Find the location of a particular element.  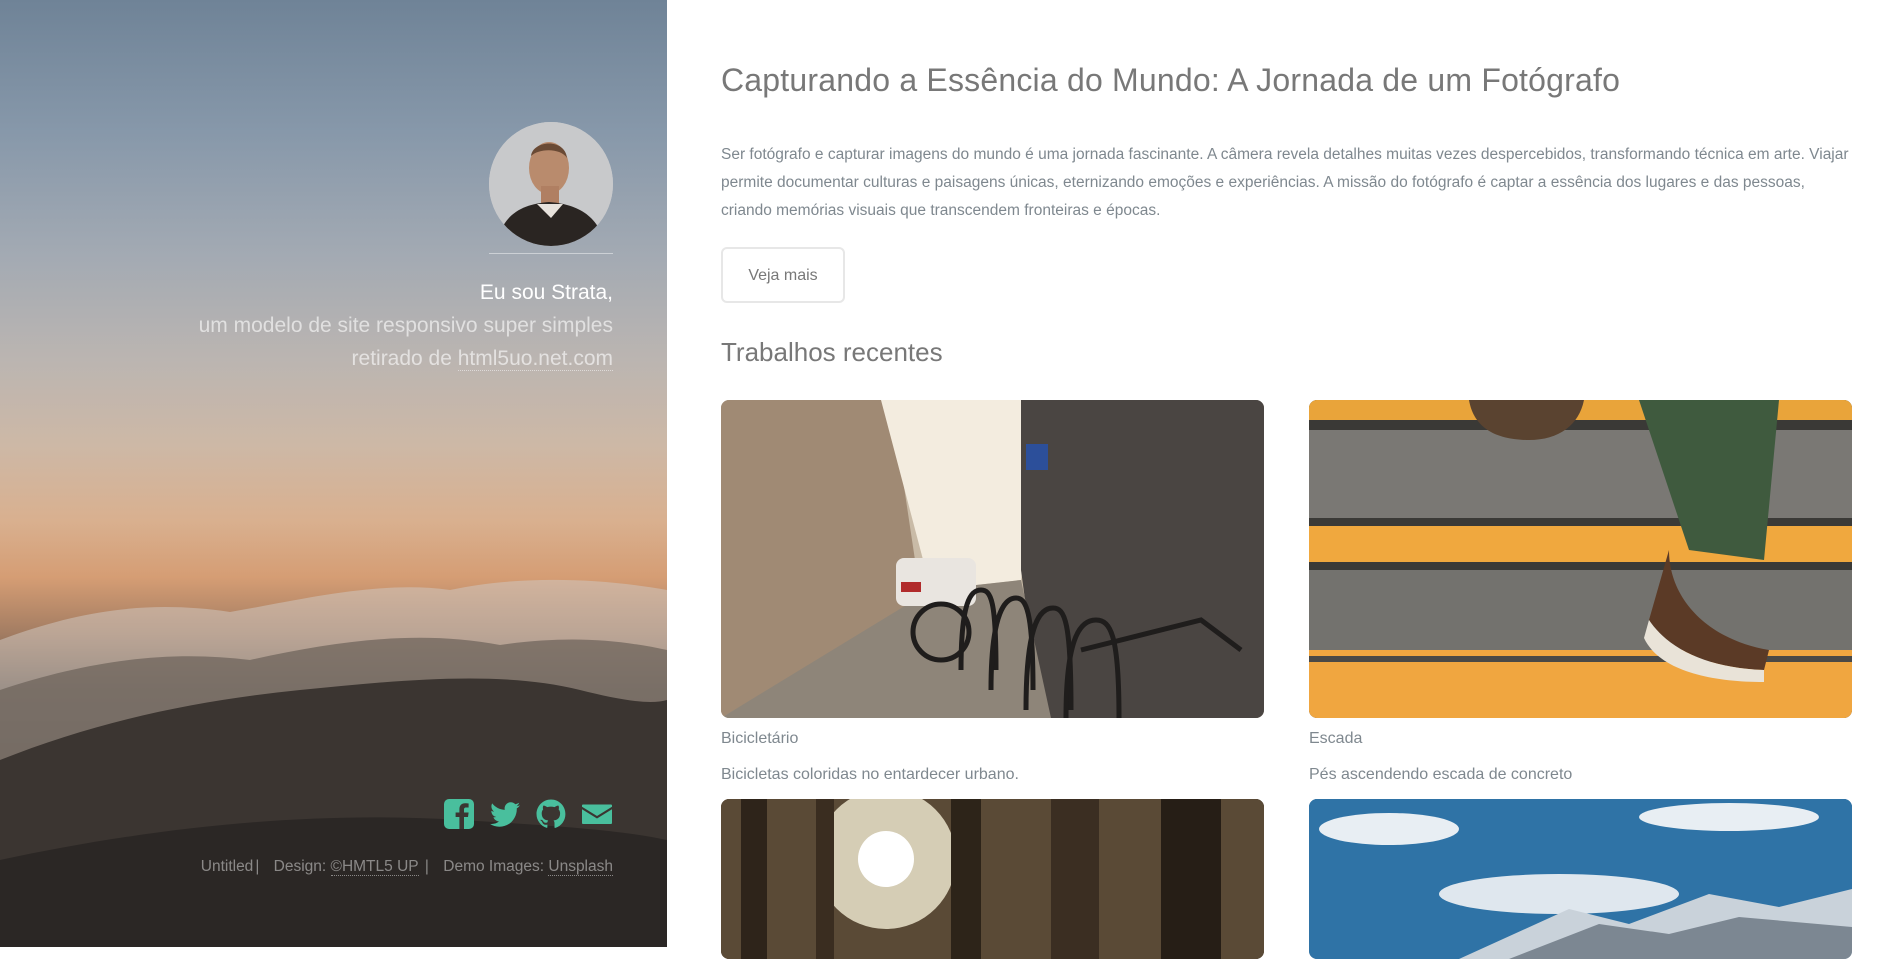

github-icon is located at coordinates (551, 813).